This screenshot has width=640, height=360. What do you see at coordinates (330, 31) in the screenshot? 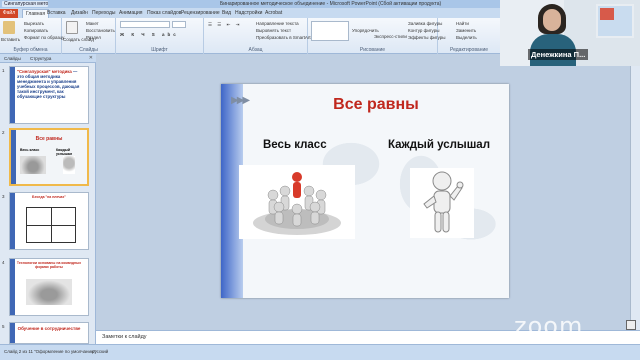
I see `shapes-gallery` at bounding box center [330, 31].